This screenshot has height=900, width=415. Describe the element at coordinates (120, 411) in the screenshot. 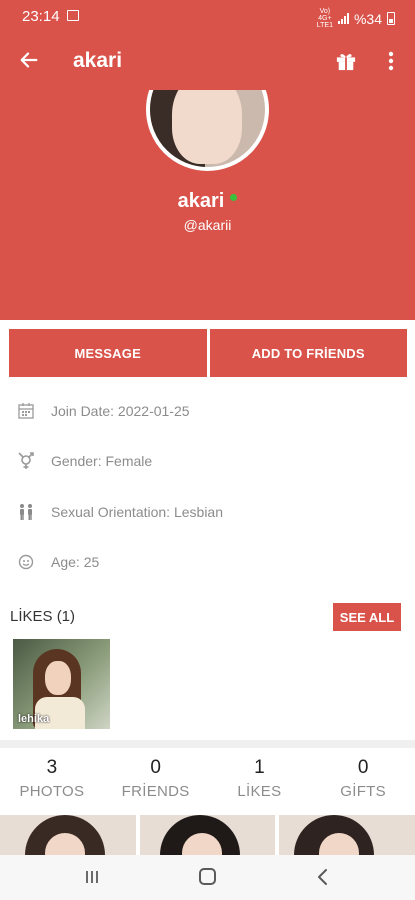

I see `join-date-text: Join Date: 2022-01-25` at that location.